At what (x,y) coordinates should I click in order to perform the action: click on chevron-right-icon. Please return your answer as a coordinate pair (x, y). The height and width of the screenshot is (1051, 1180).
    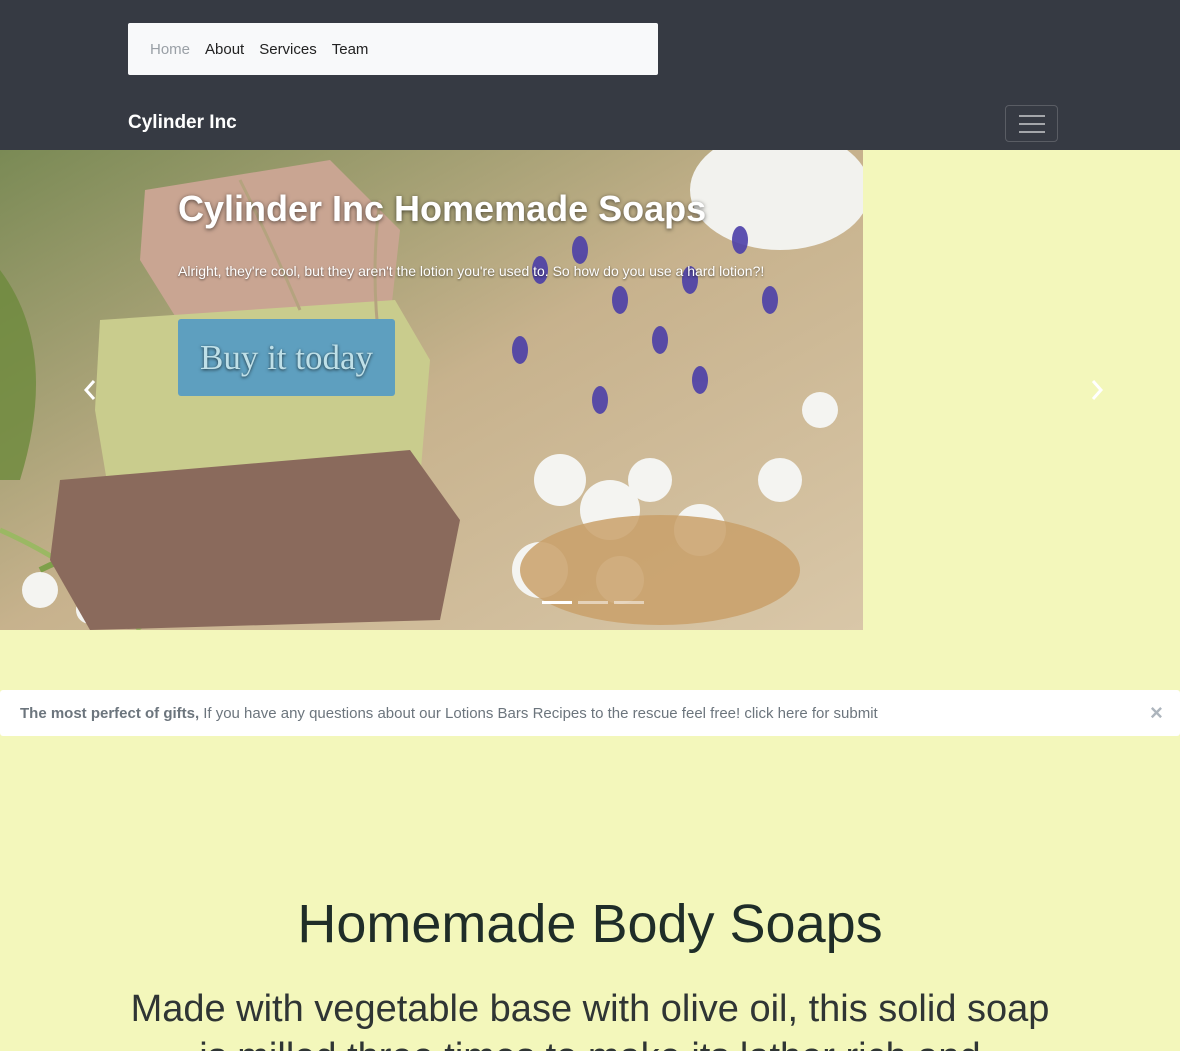
    Looking at the image, I should click on (1097, 390).